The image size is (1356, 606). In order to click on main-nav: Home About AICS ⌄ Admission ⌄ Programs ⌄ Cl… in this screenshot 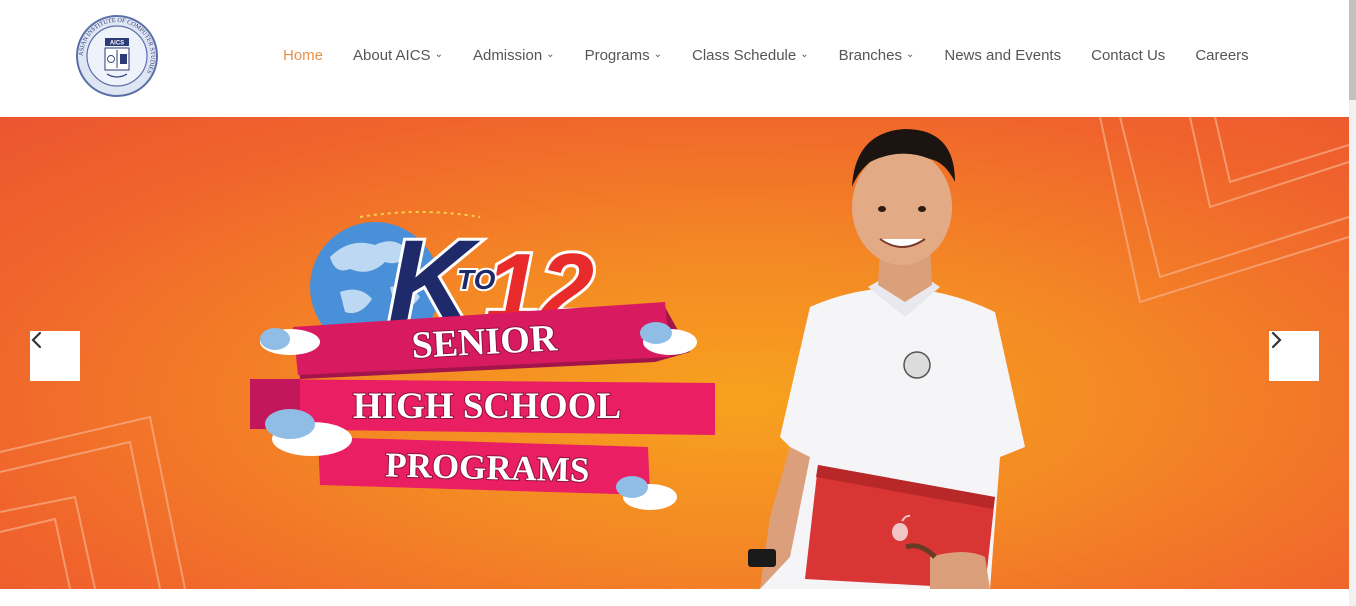, I will do `click(766, 55)`.